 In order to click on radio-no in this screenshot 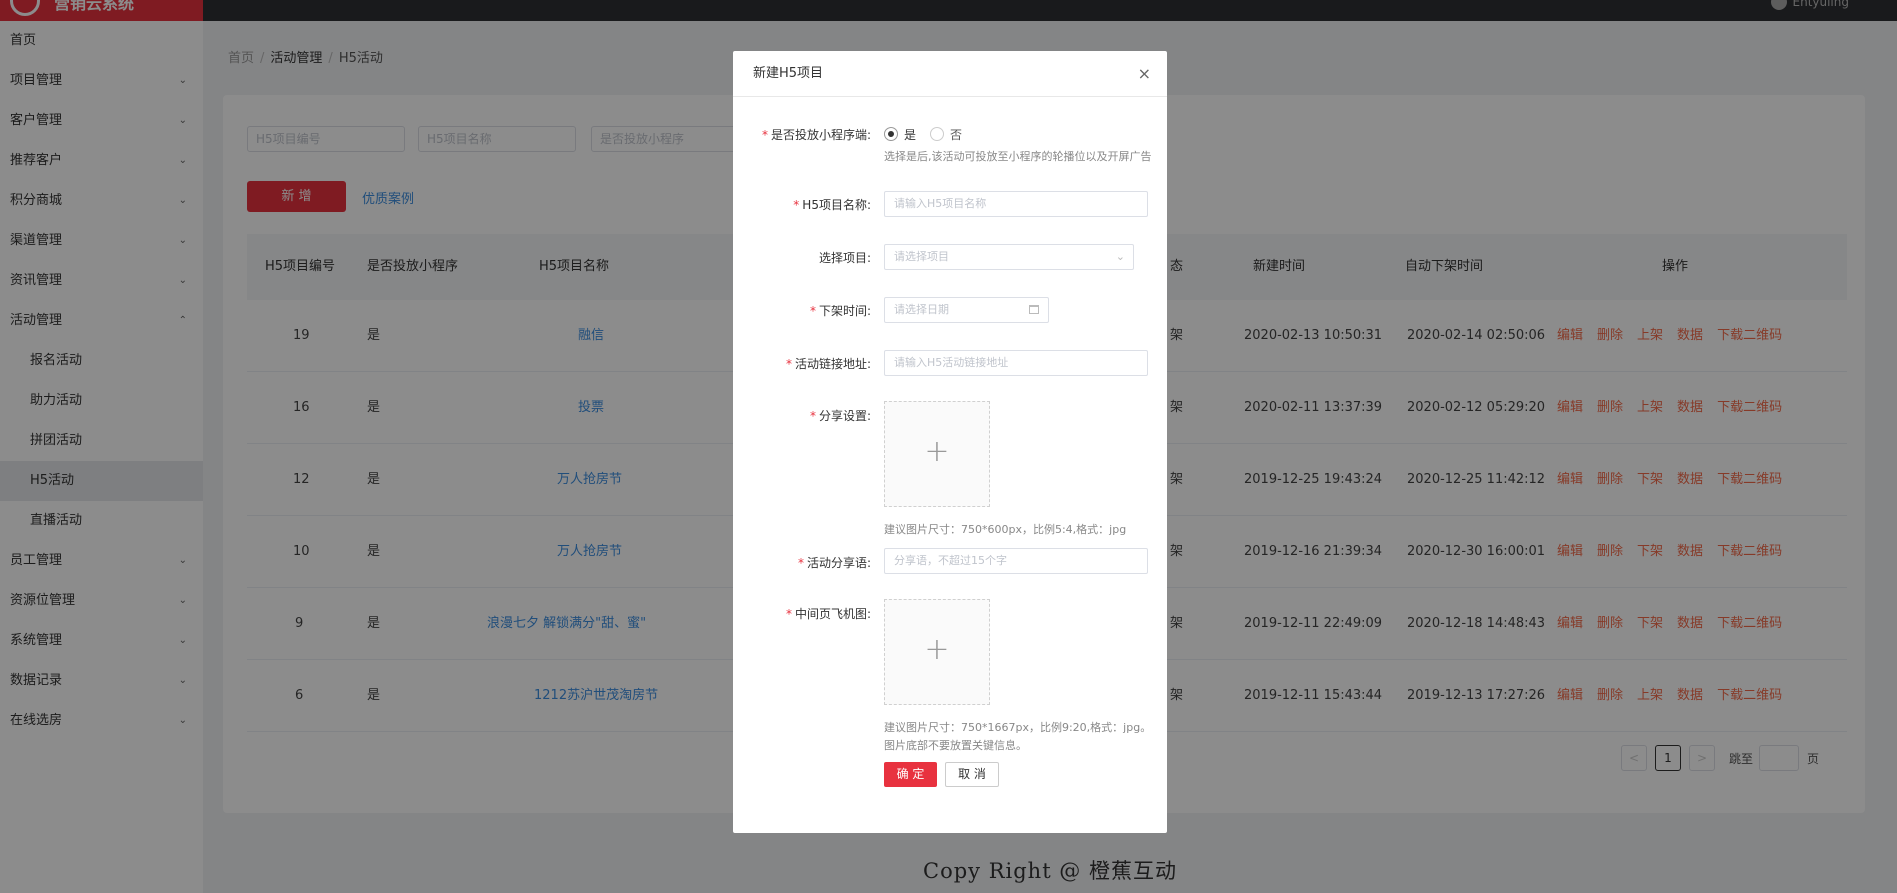, I will do `click(937, 134)`.